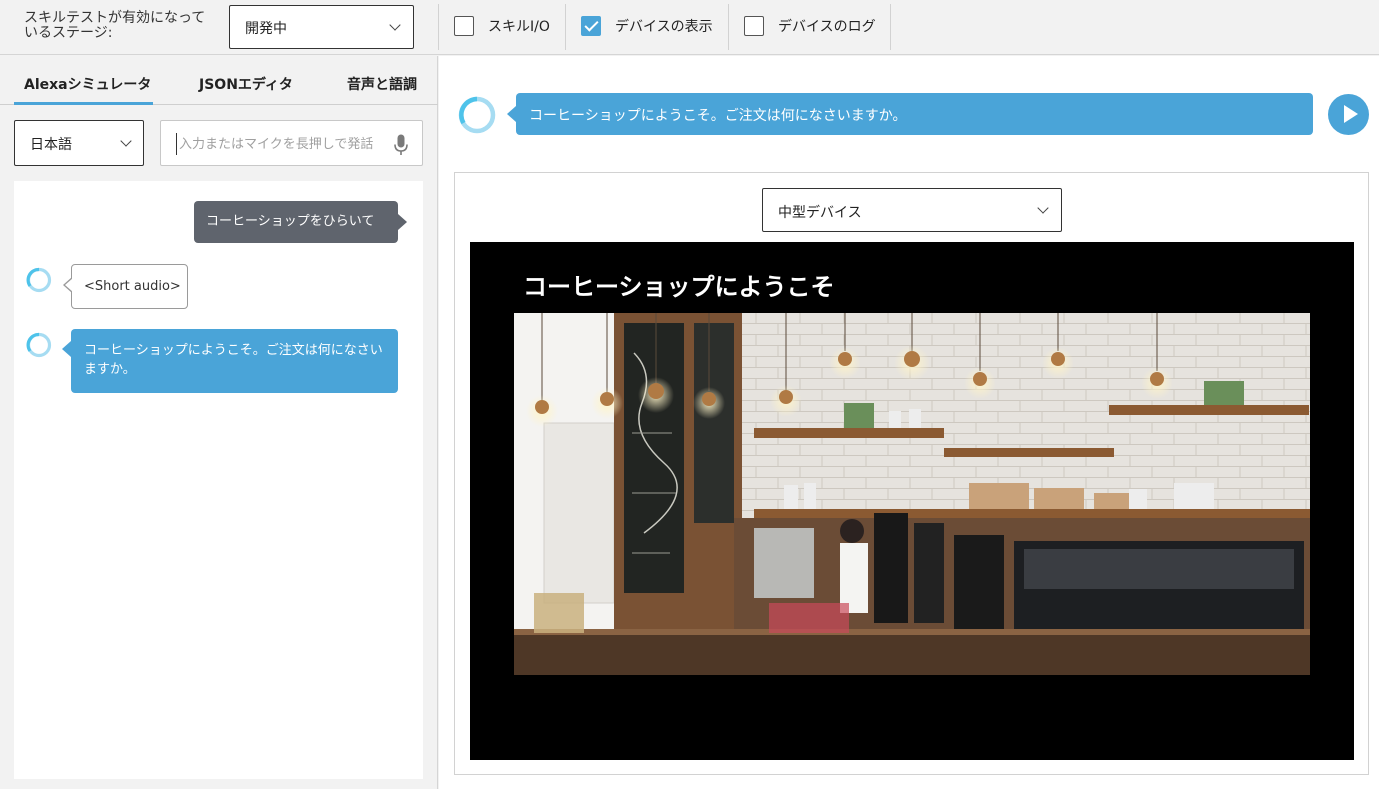 Image resolution: width=1379 pixels, height=789 pixels. I want to click on tab-voice-tone: 音声と語調, so click(382, 84).